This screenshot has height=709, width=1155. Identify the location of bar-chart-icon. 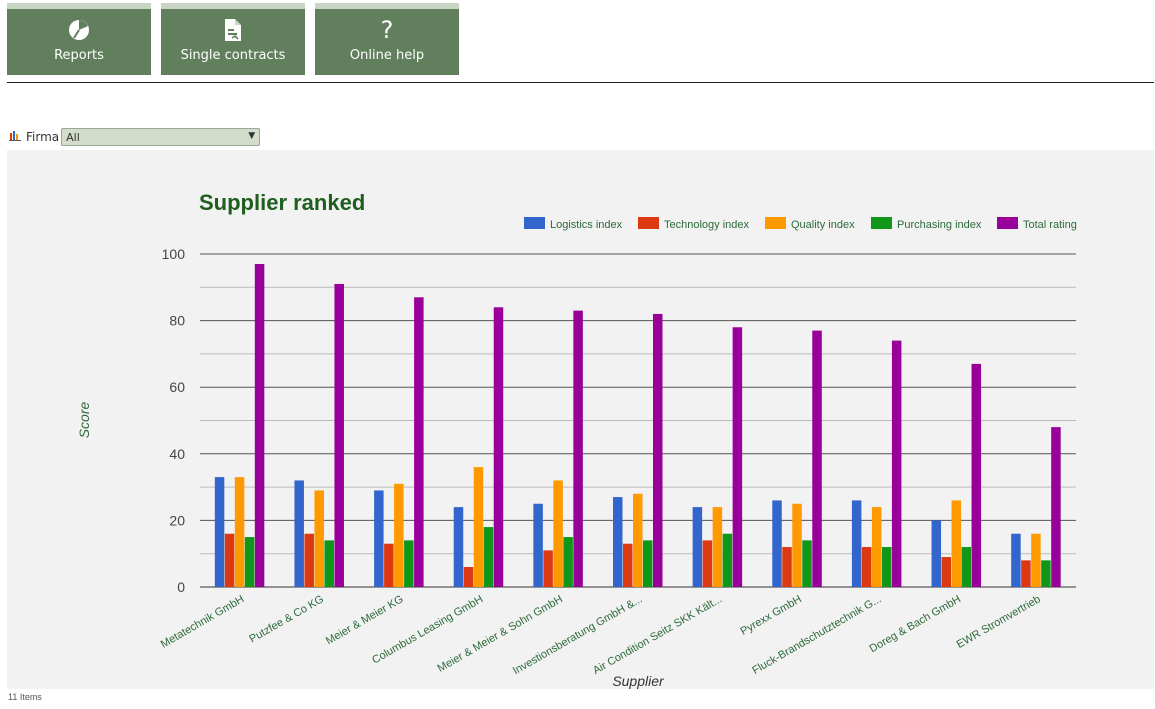
(15, 137).